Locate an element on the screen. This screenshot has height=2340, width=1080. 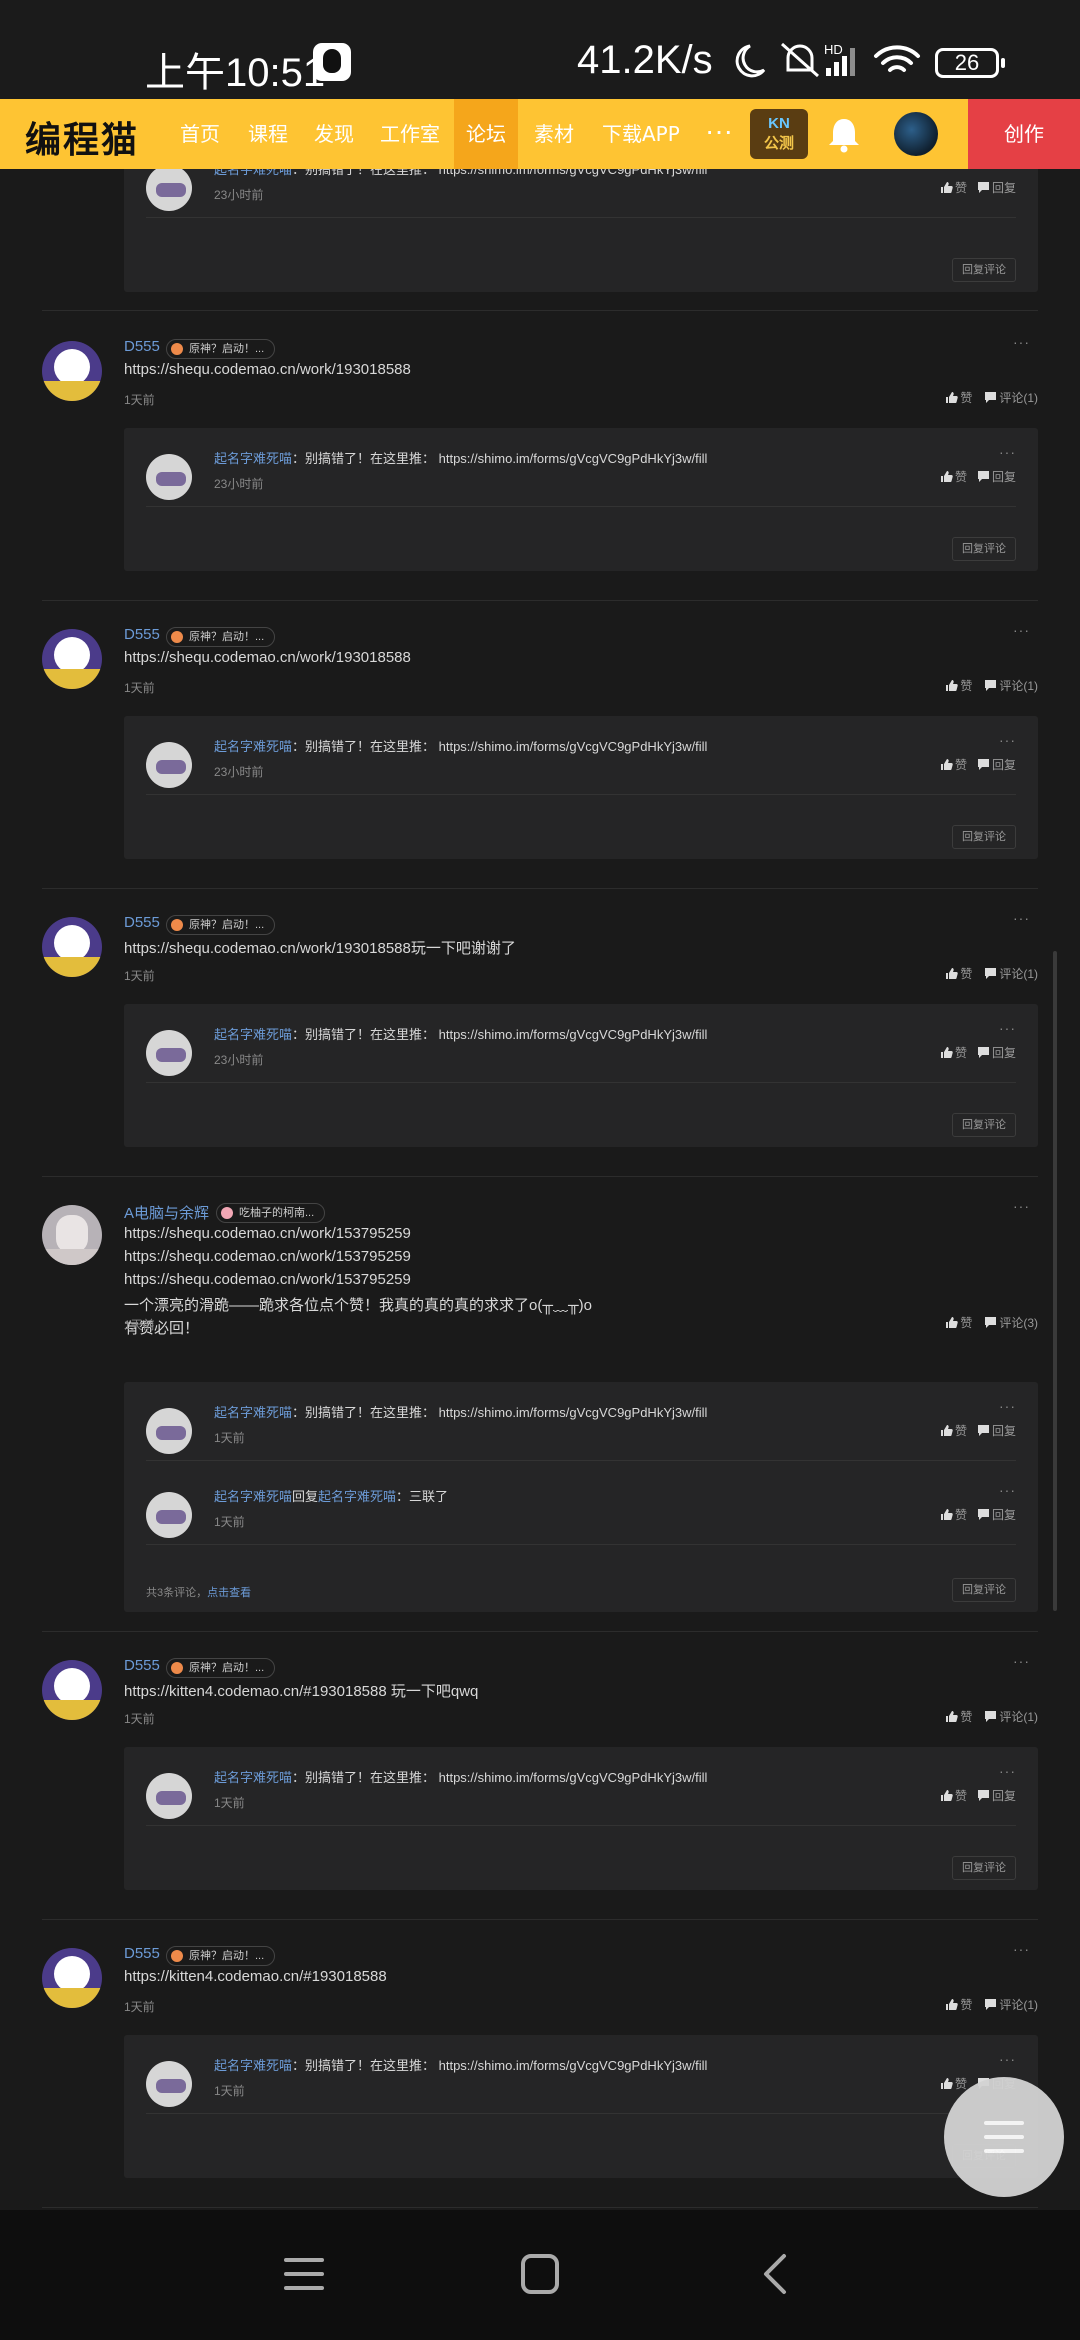
nav-more-button: ··· is located at coordinates (719, 134).